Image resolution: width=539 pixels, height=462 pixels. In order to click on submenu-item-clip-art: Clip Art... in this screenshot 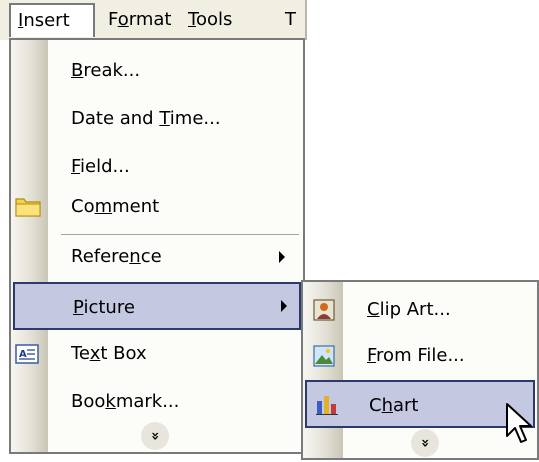, I will do `click(420, 310)`.